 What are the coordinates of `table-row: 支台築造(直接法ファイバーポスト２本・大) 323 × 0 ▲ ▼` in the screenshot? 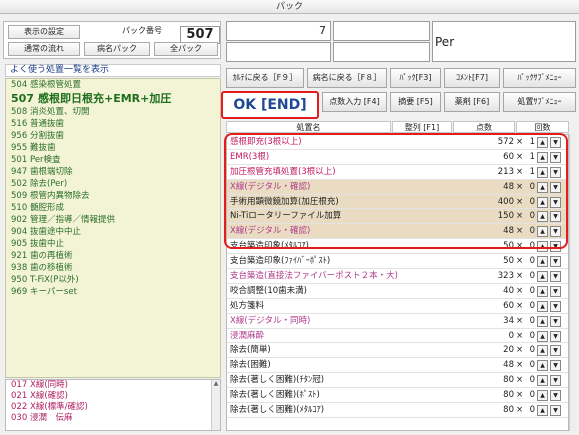 It's located at (397, 276).